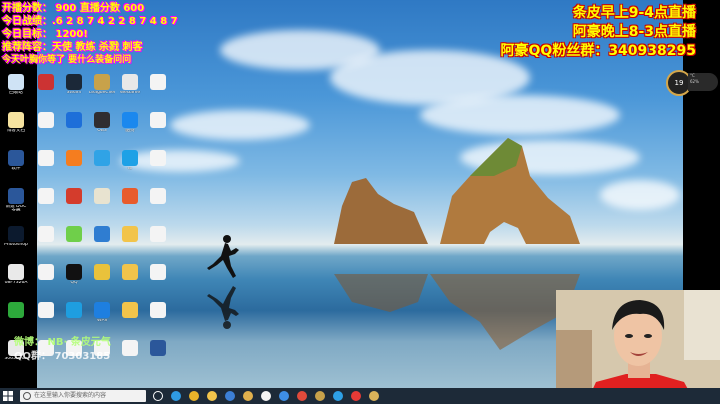 The image size is (720, 404). Describe the element at coordinates (223, 307) in the screenshot. I see `runner-reflection` at that location.